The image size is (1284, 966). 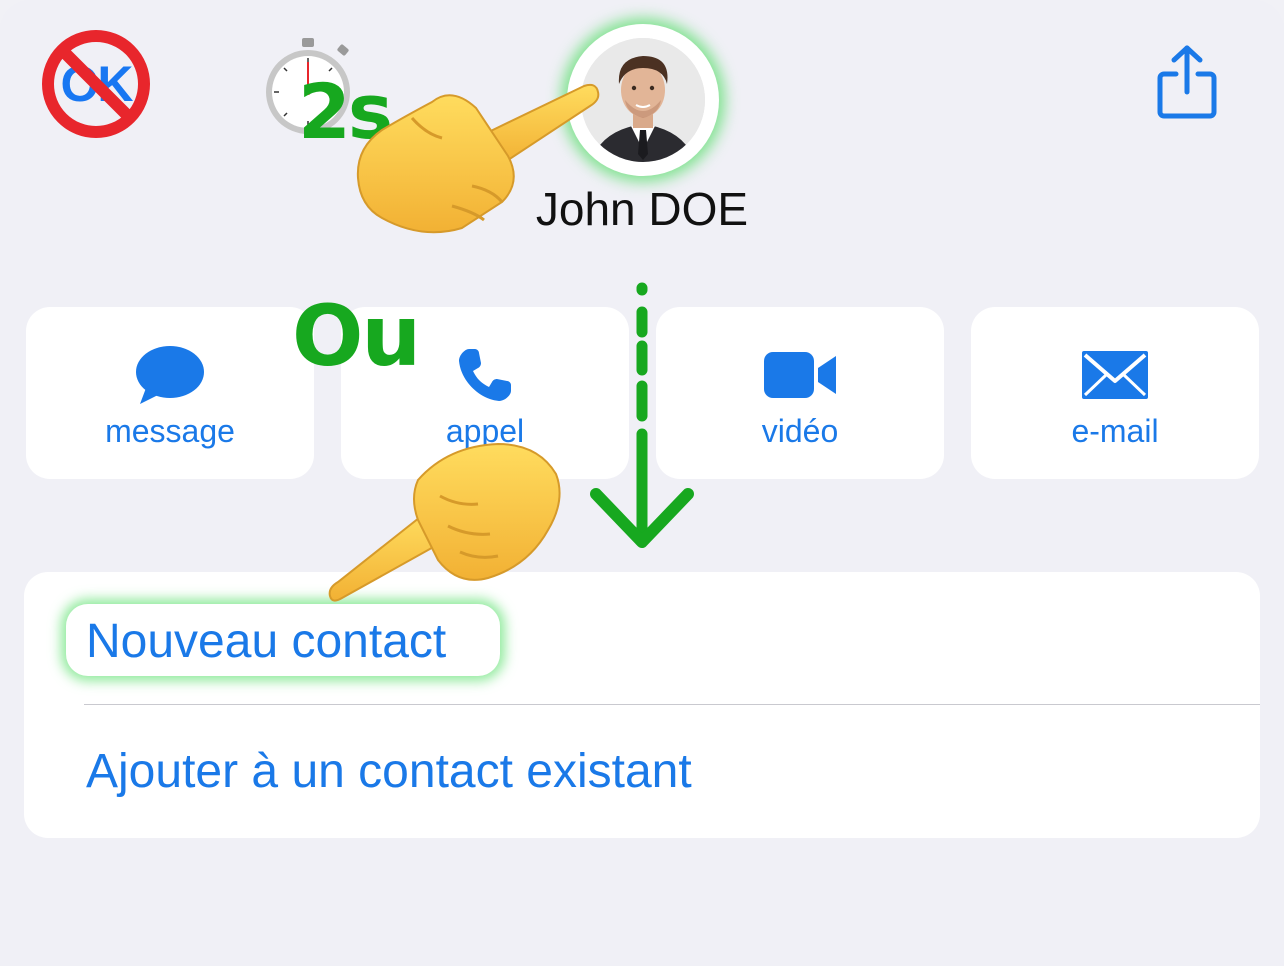 I want to click on message-button: message, so click(x=170, y=393).